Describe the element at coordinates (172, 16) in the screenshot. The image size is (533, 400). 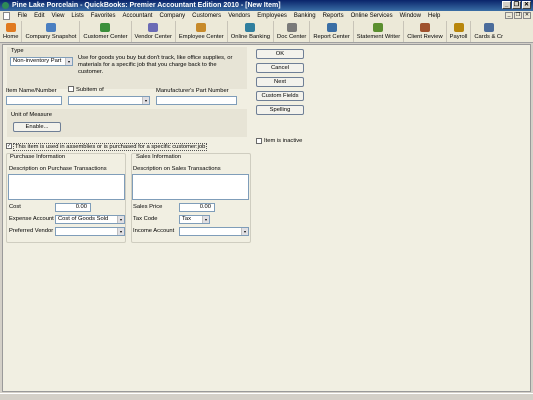
I see `menu-company: Company` at that location.